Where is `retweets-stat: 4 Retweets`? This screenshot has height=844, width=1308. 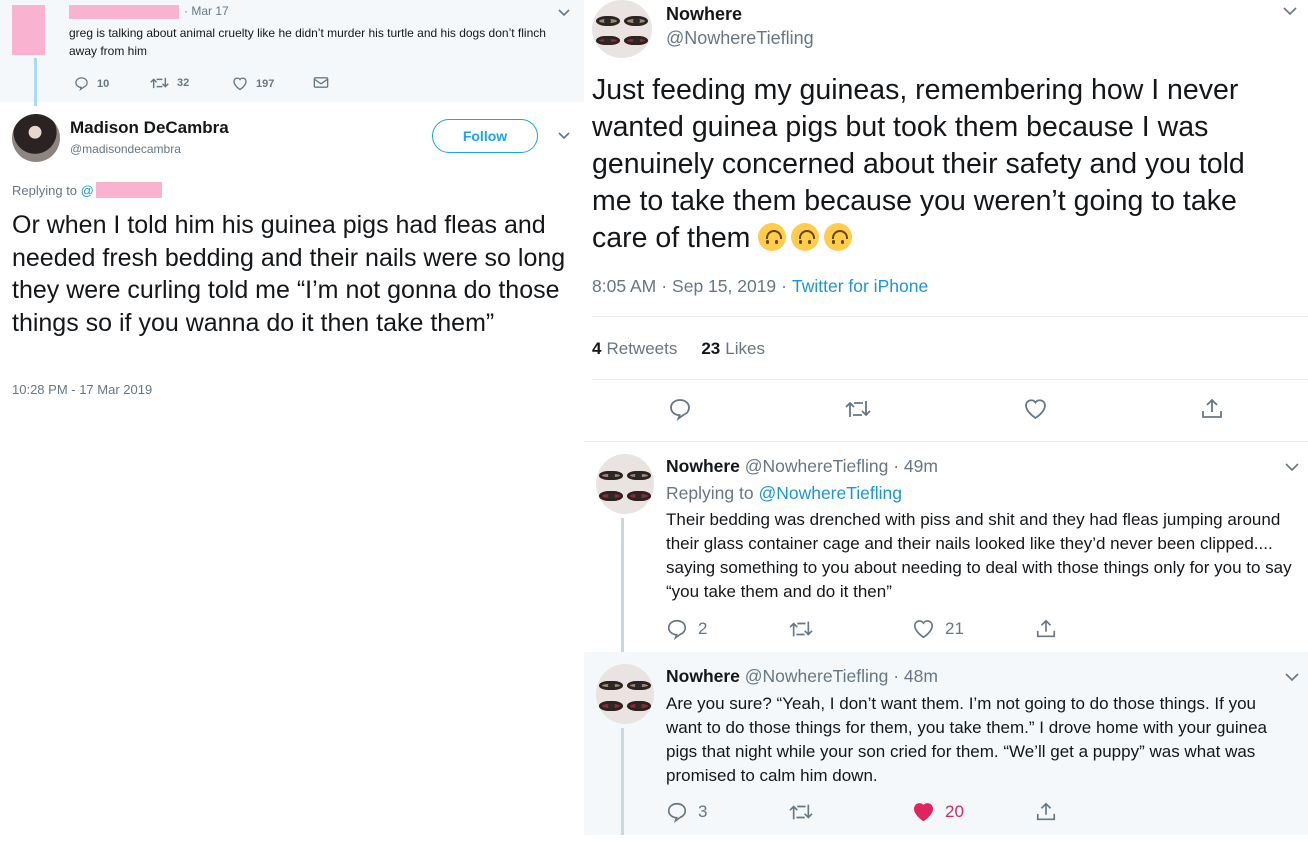
retweets-stat: 4 Retweets is located at coordinates (634, 349).